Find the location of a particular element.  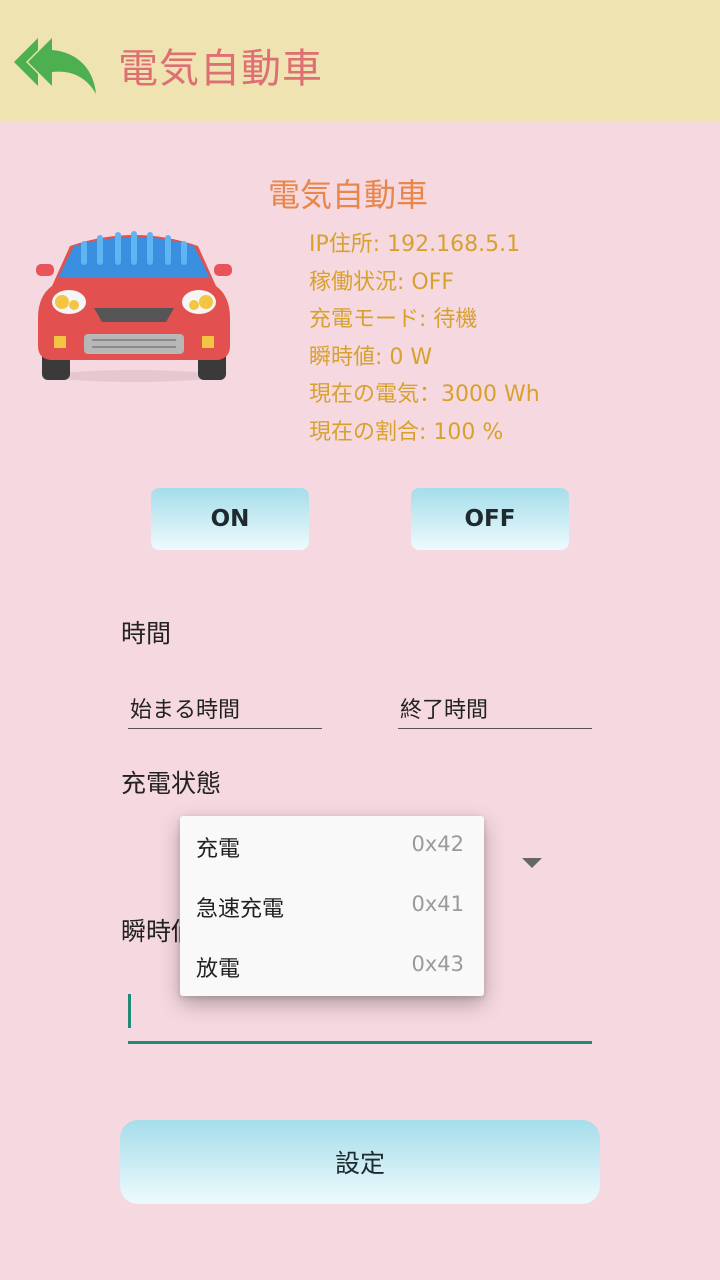

charge-state-dropdown: 充電 0x42 急速充電 0x41 放電 0x43 is located at coordinates (332, 906).